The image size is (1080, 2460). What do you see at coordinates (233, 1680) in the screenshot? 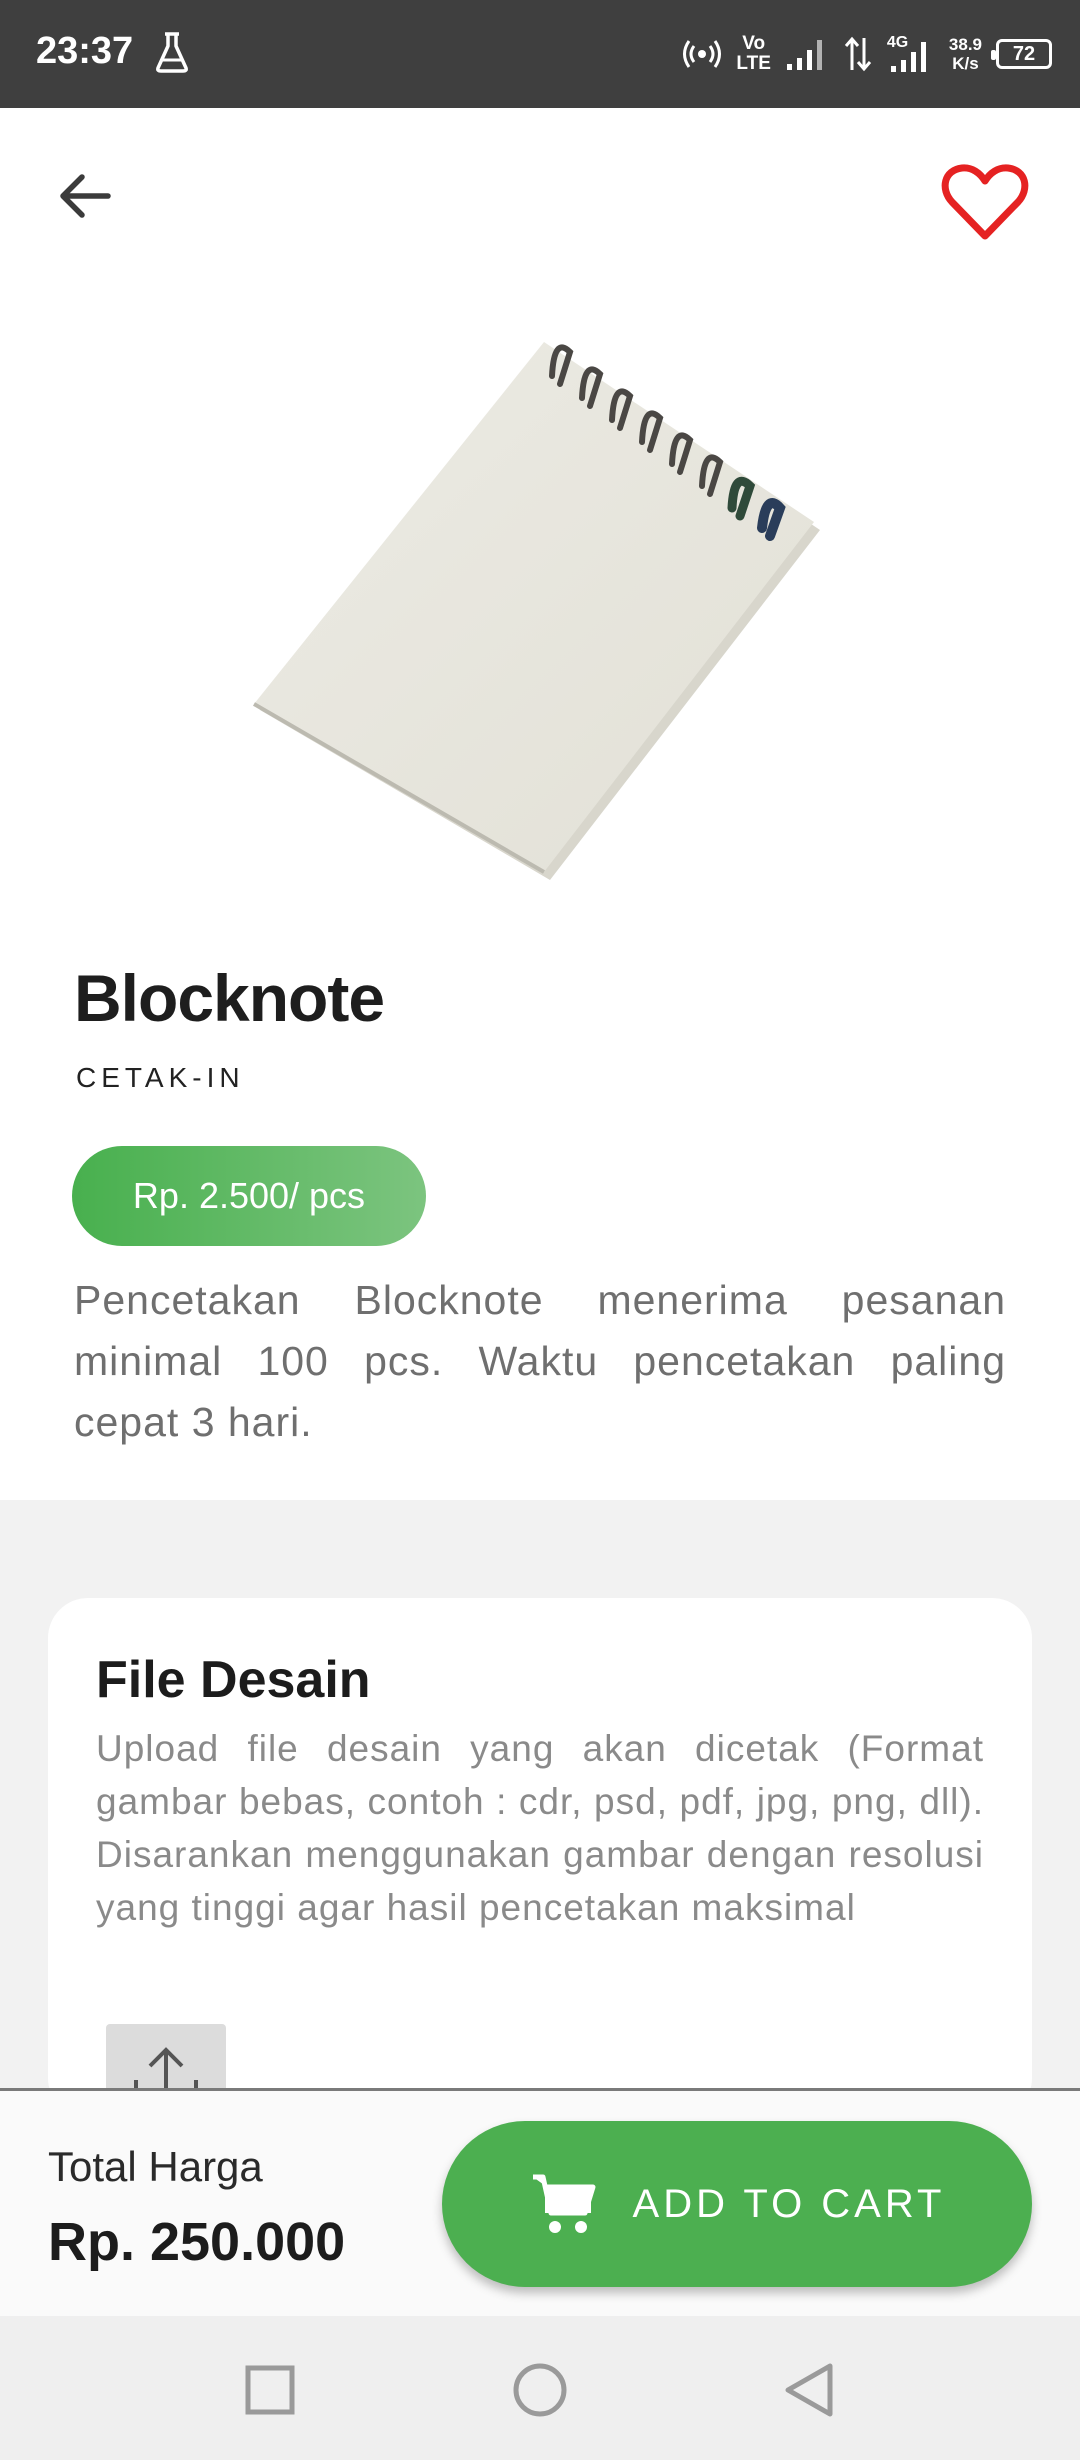
I see `file-section-title: File Desain` at bounding box center [233, 1680].